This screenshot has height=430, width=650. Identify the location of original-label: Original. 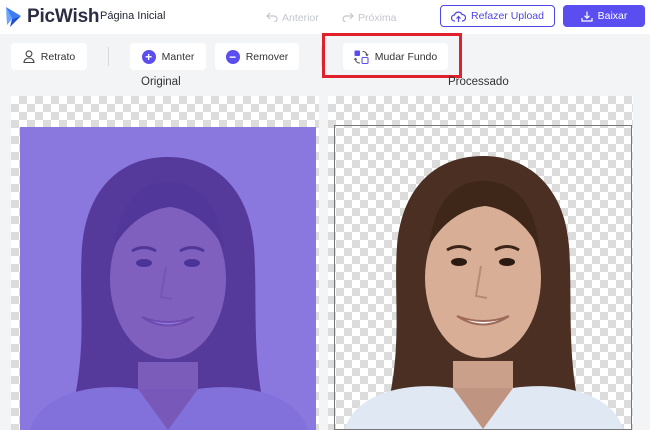
(161, 82).